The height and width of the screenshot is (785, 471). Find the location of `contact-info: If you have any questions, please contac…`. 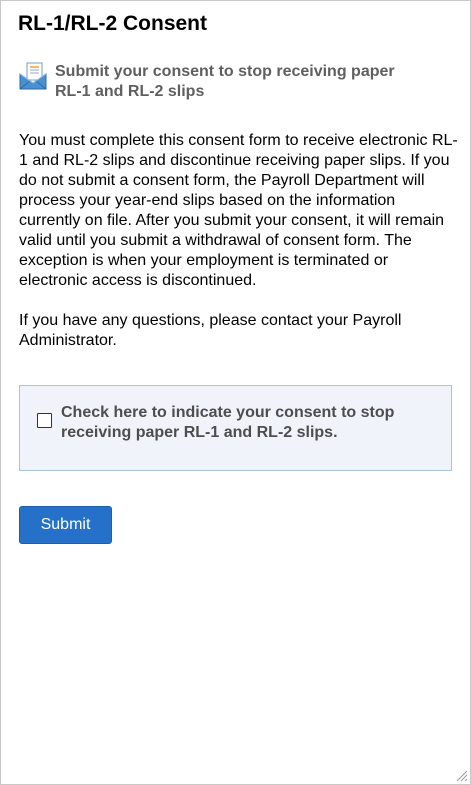

contact-info: If you have any questions, please contac… is located at coordinates (210, 330).